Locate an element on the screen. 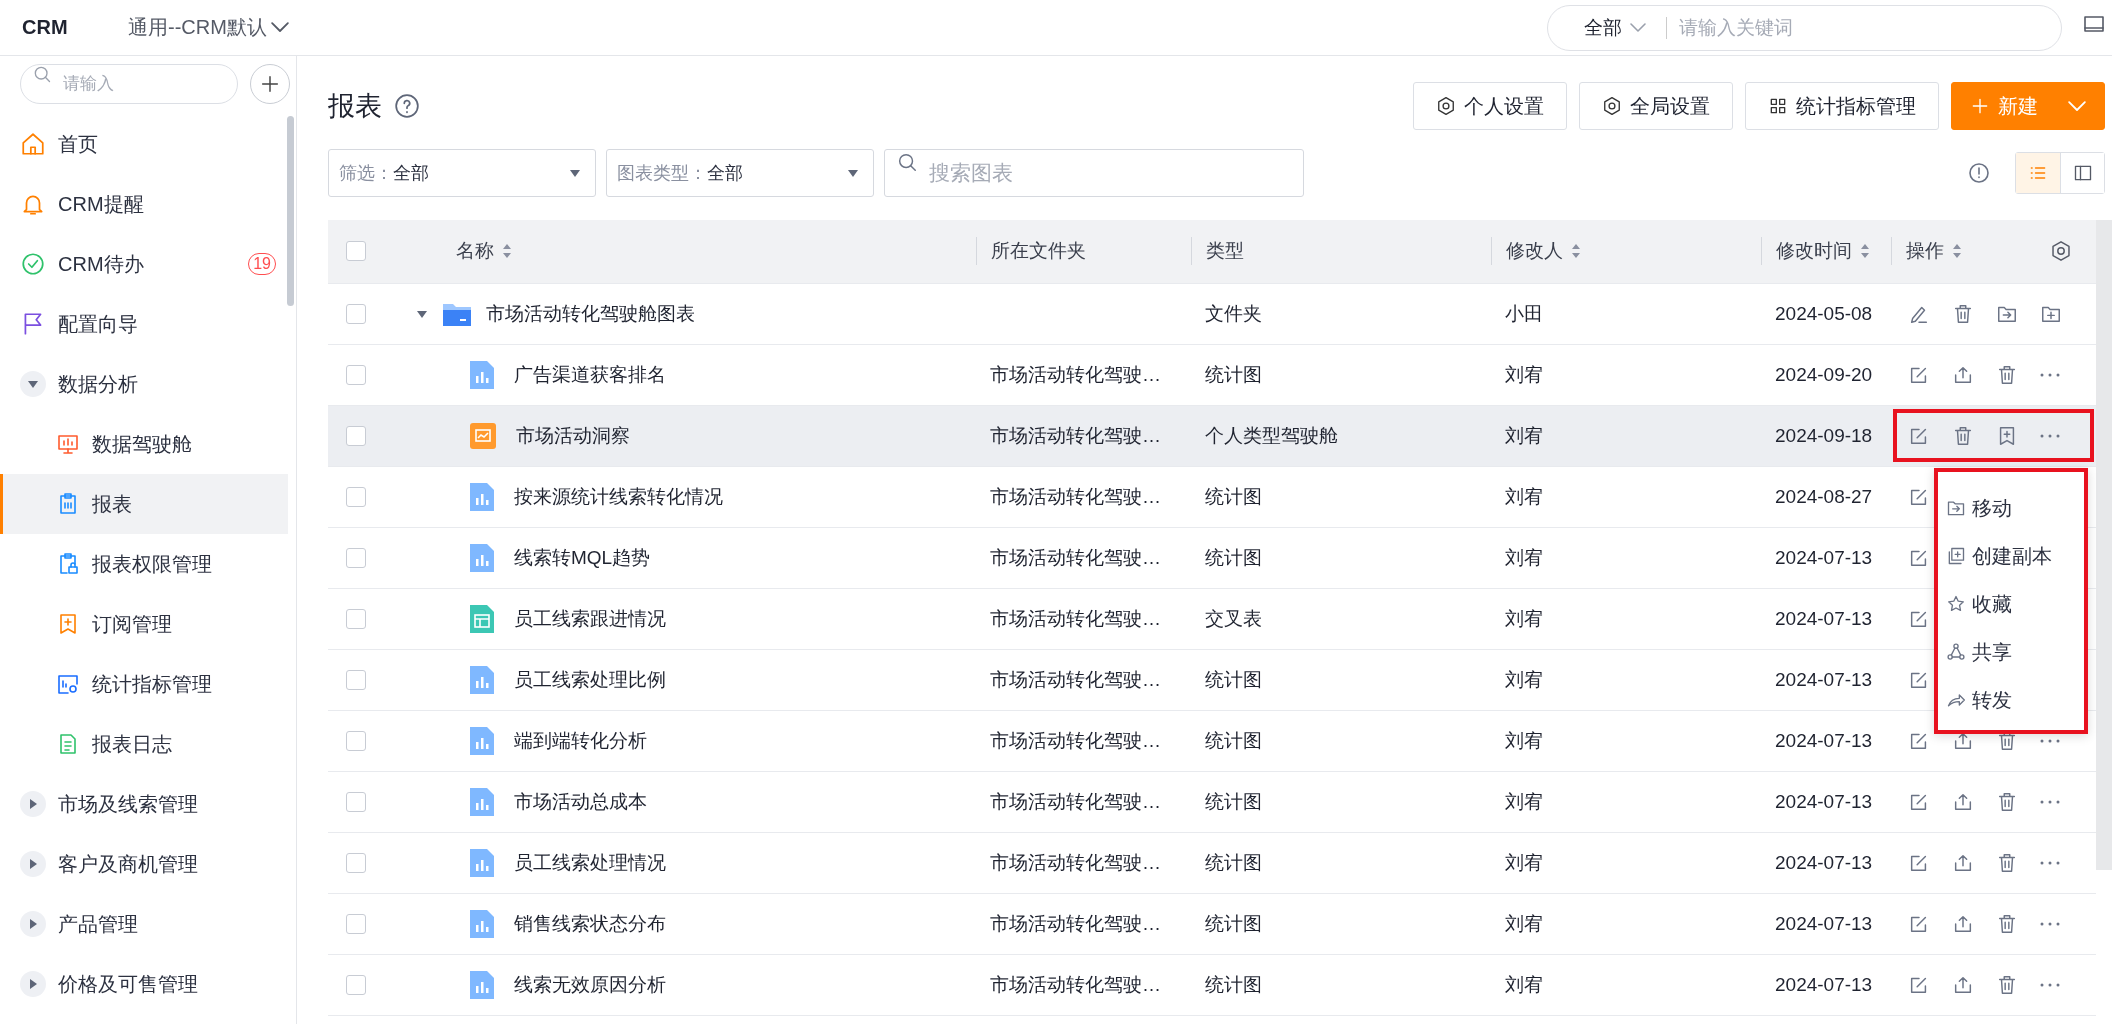 The height and width of the screenshot is (1025, 2112). nav-group: 市场及线索管理 is located at coordinates (144, 804).